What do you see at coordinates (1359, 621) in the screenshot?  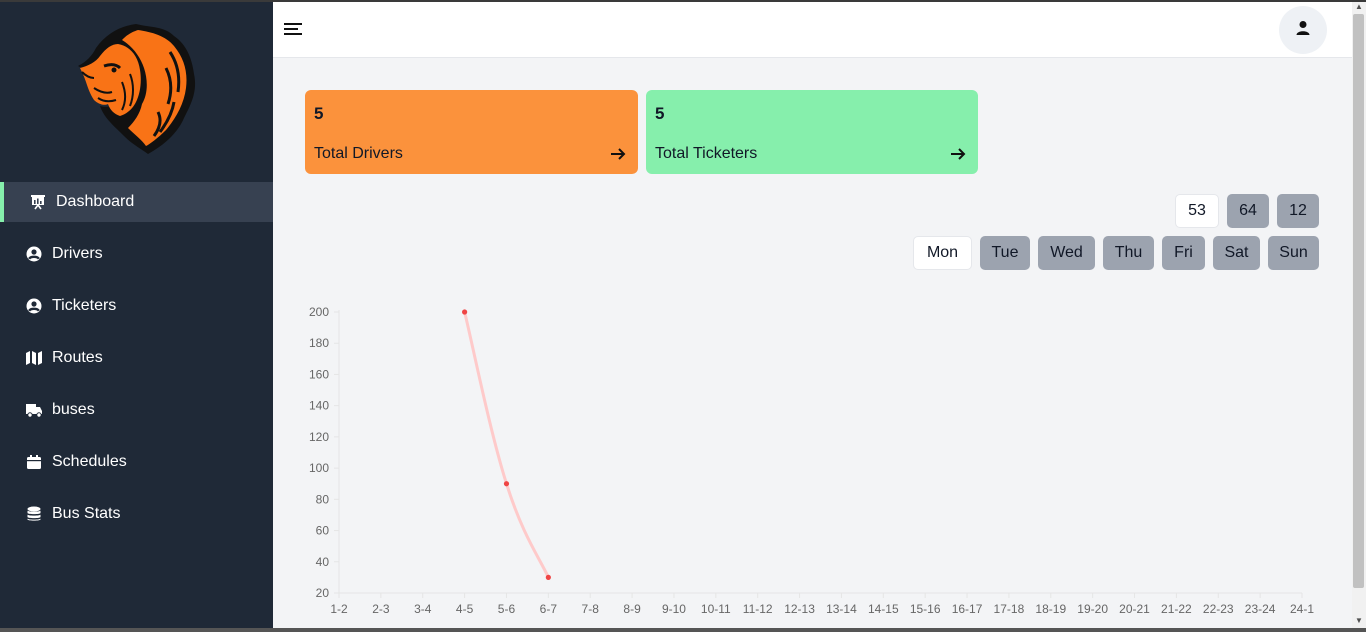 I see `scroll-down-arrow-icon: ▼` at bounding box center [1359, 621].